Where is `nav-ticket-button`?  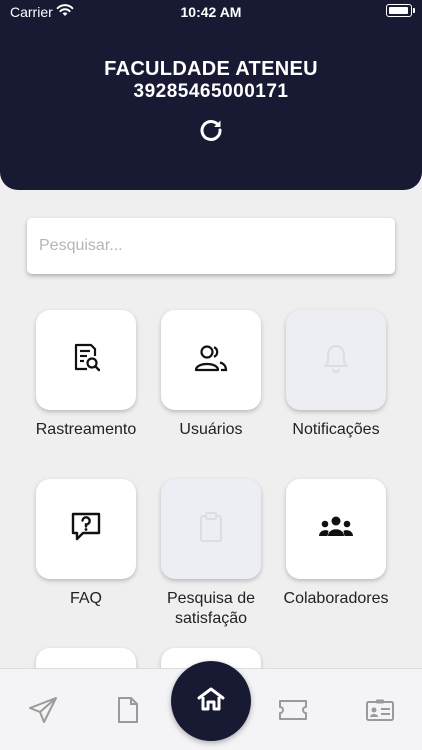 nav-ticket-button is located at coordinates (293, 712).